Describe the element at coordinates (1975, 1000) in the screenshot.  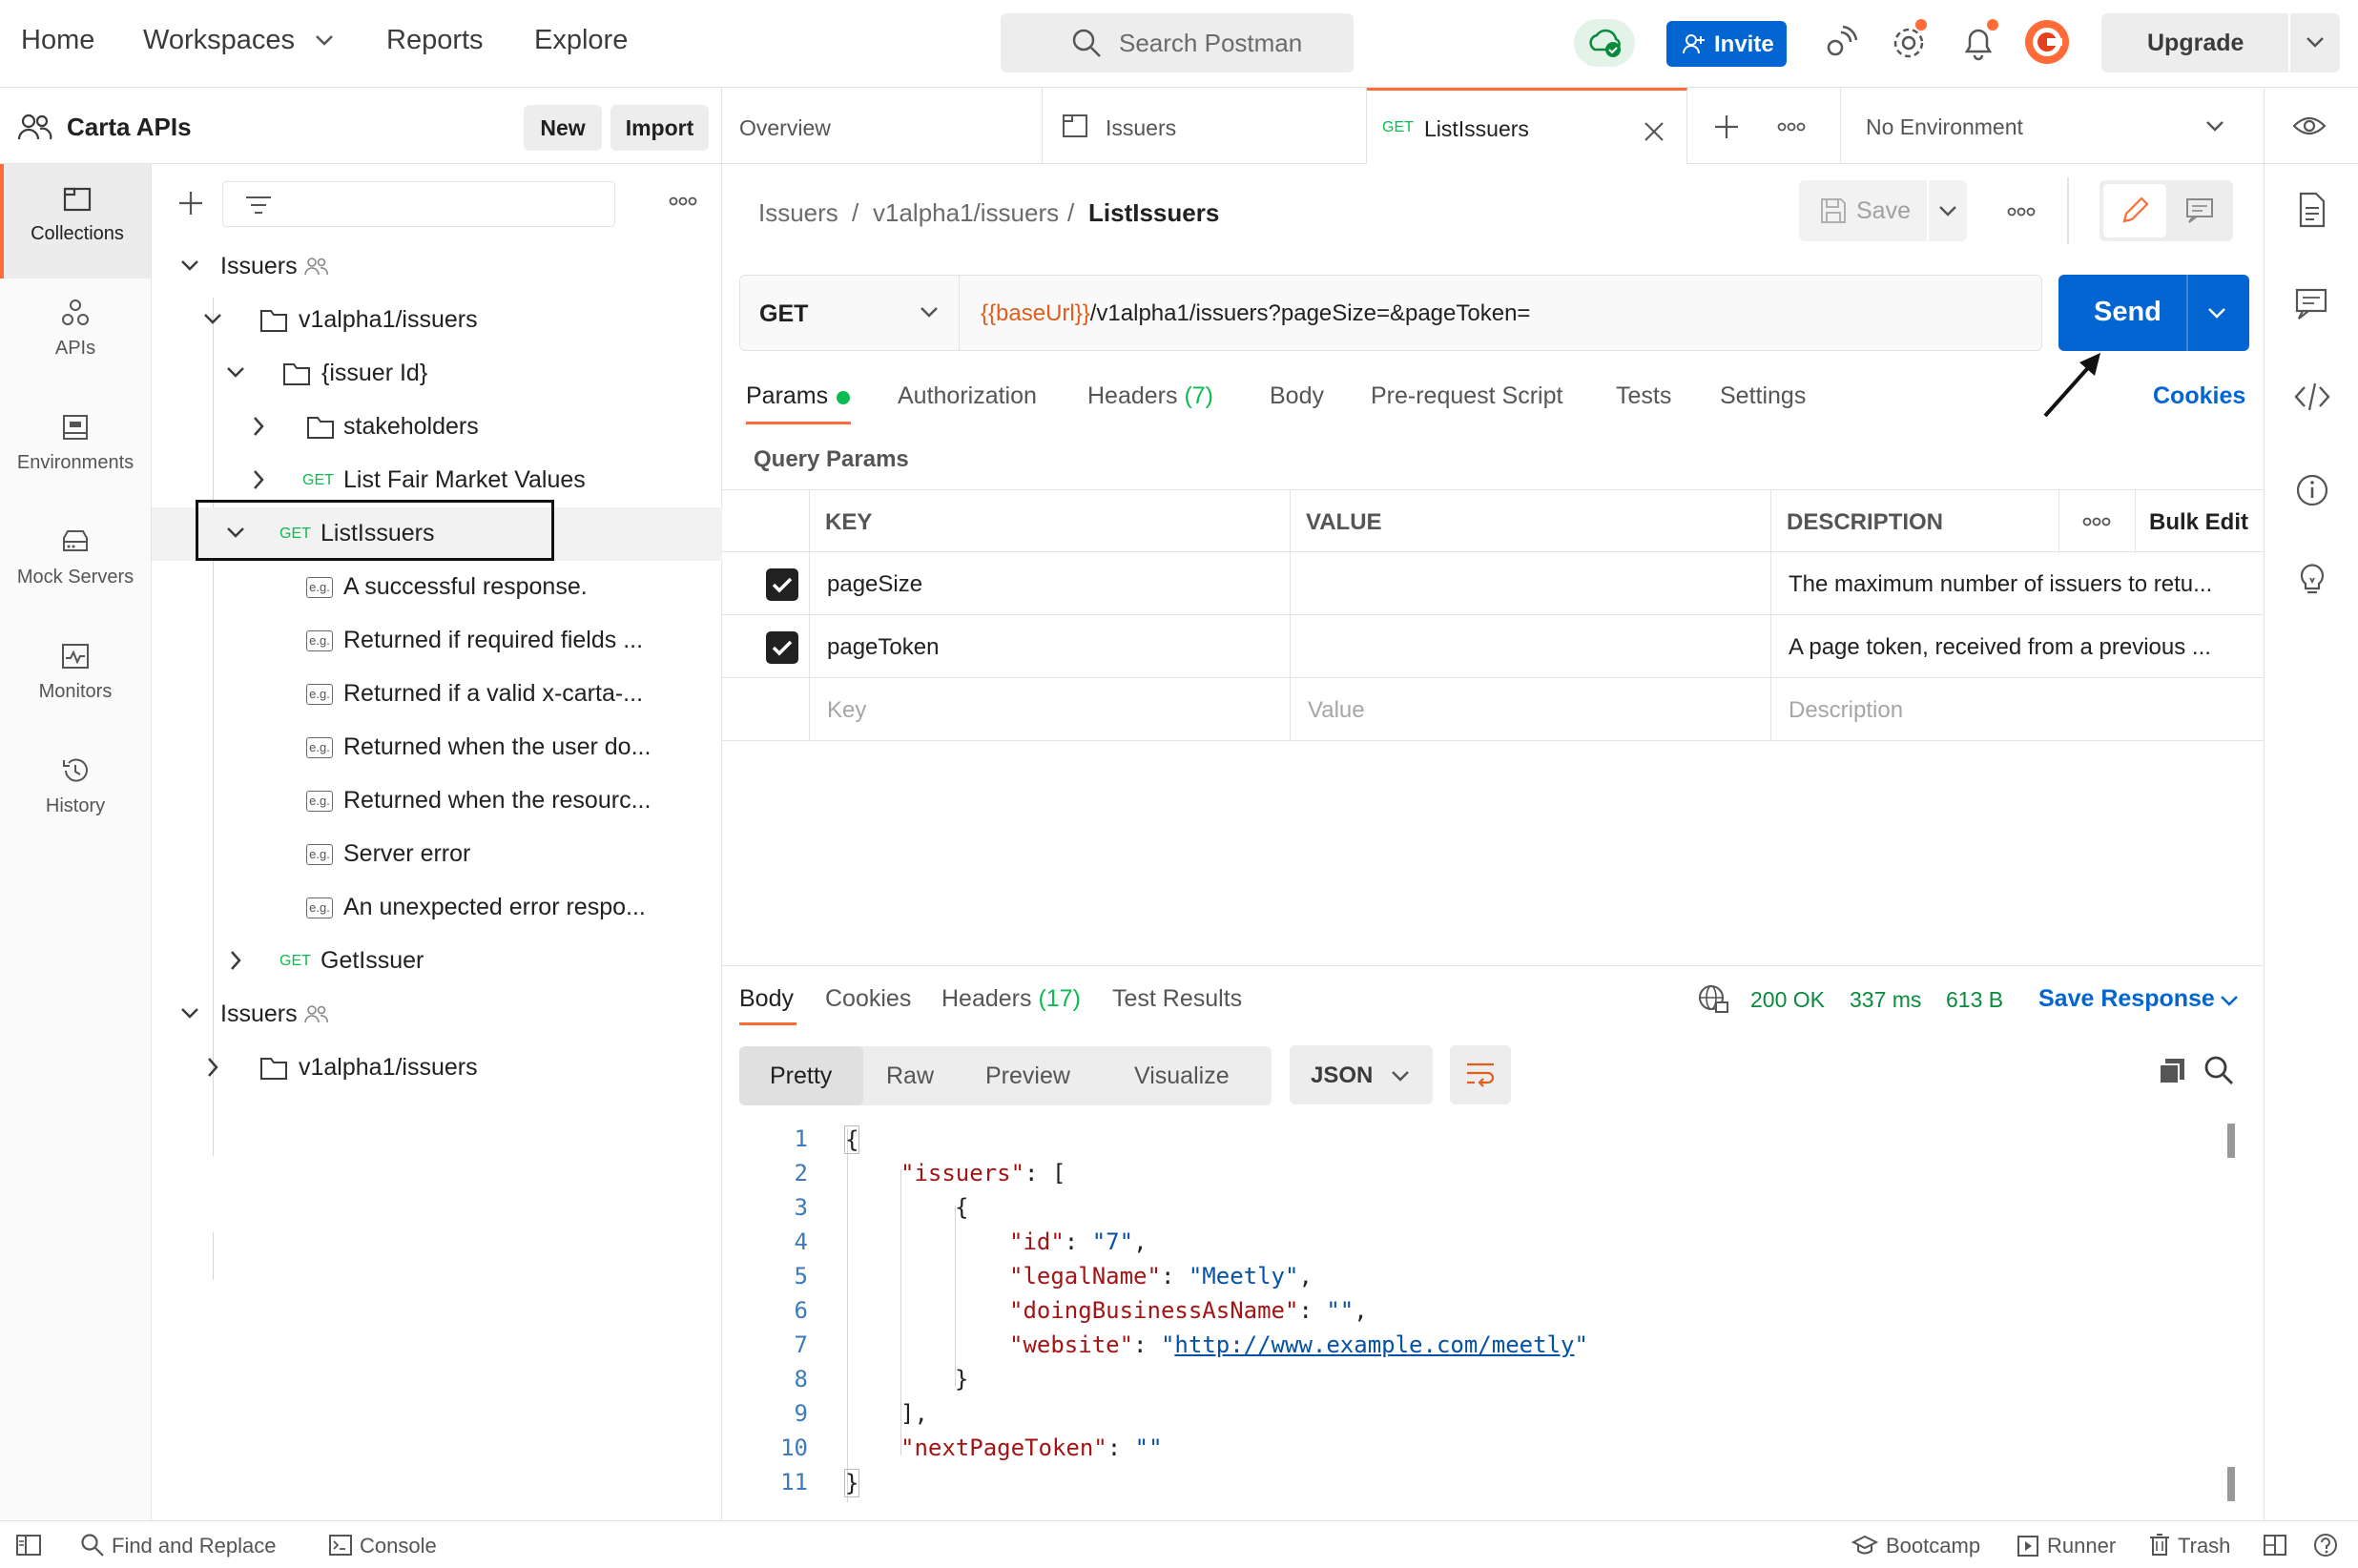
I see `response-size: 613 B` at that location.